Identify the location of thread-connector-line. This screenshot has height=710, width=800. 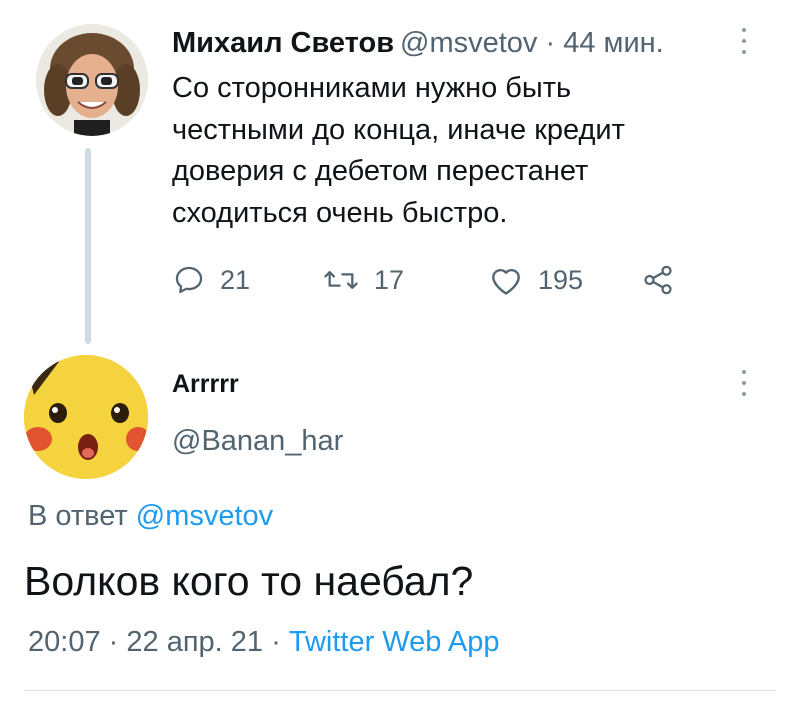
(88, 246).